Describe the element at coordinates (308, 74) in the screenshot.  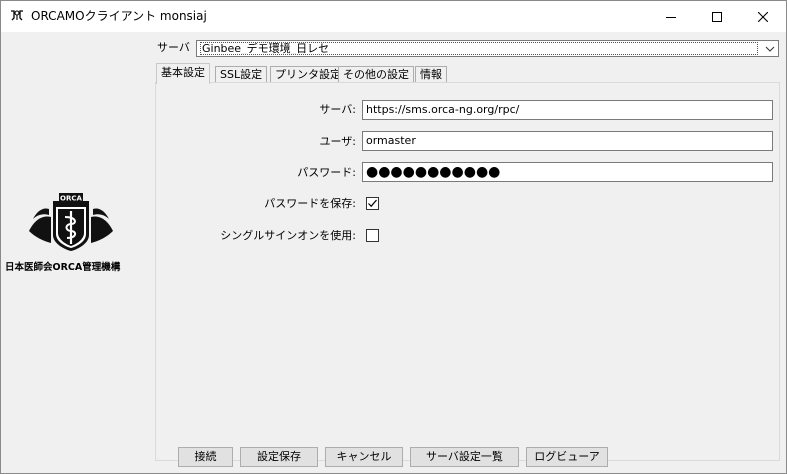
I see `tab-printer-settings: プリンタ設定` at that location.